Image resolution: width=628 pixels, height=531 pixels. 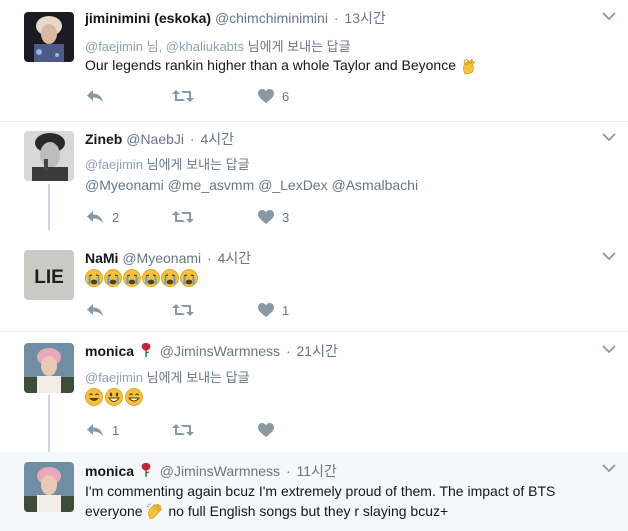 What do you see at coordinates (364, 18) in the screenshot?
I see `timestamp: 13시간` at bounding box center [364, 18].